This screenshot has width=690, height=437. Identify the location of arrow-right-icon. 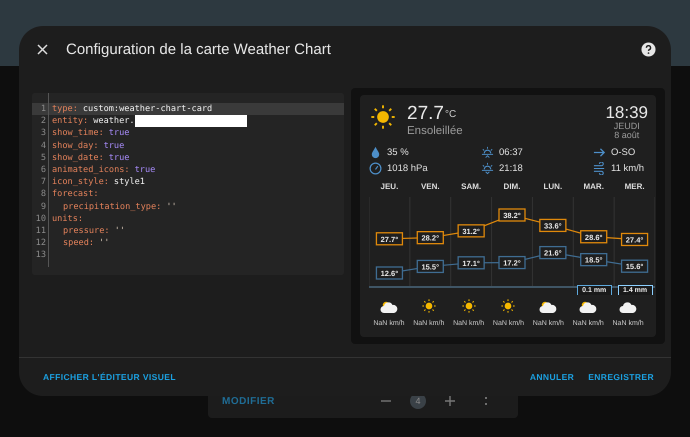
(599, 152).